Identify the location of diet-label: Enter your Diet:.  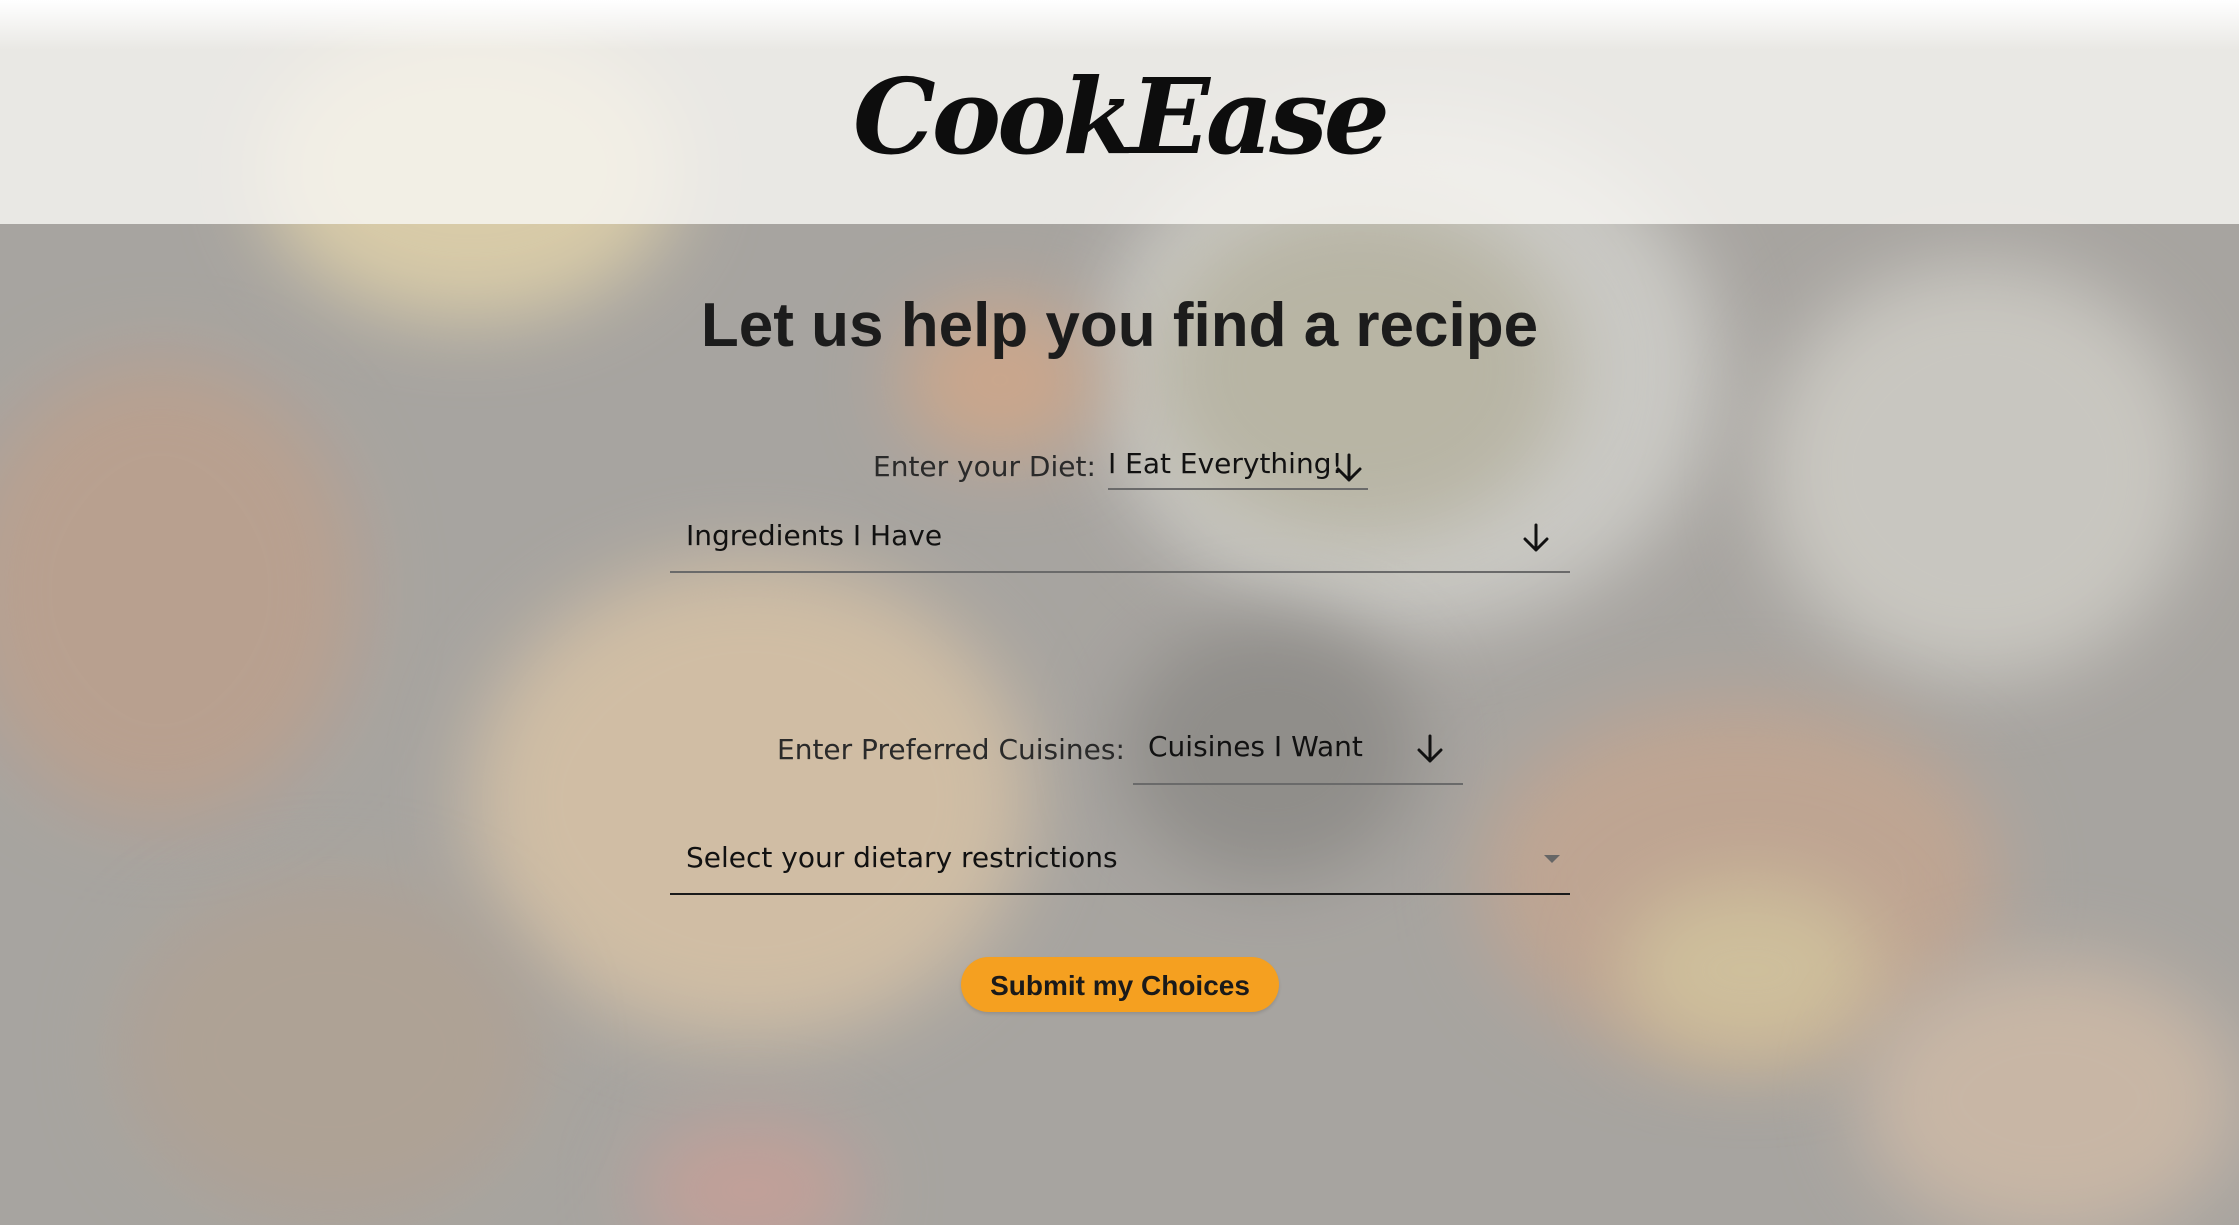
(984, 466).